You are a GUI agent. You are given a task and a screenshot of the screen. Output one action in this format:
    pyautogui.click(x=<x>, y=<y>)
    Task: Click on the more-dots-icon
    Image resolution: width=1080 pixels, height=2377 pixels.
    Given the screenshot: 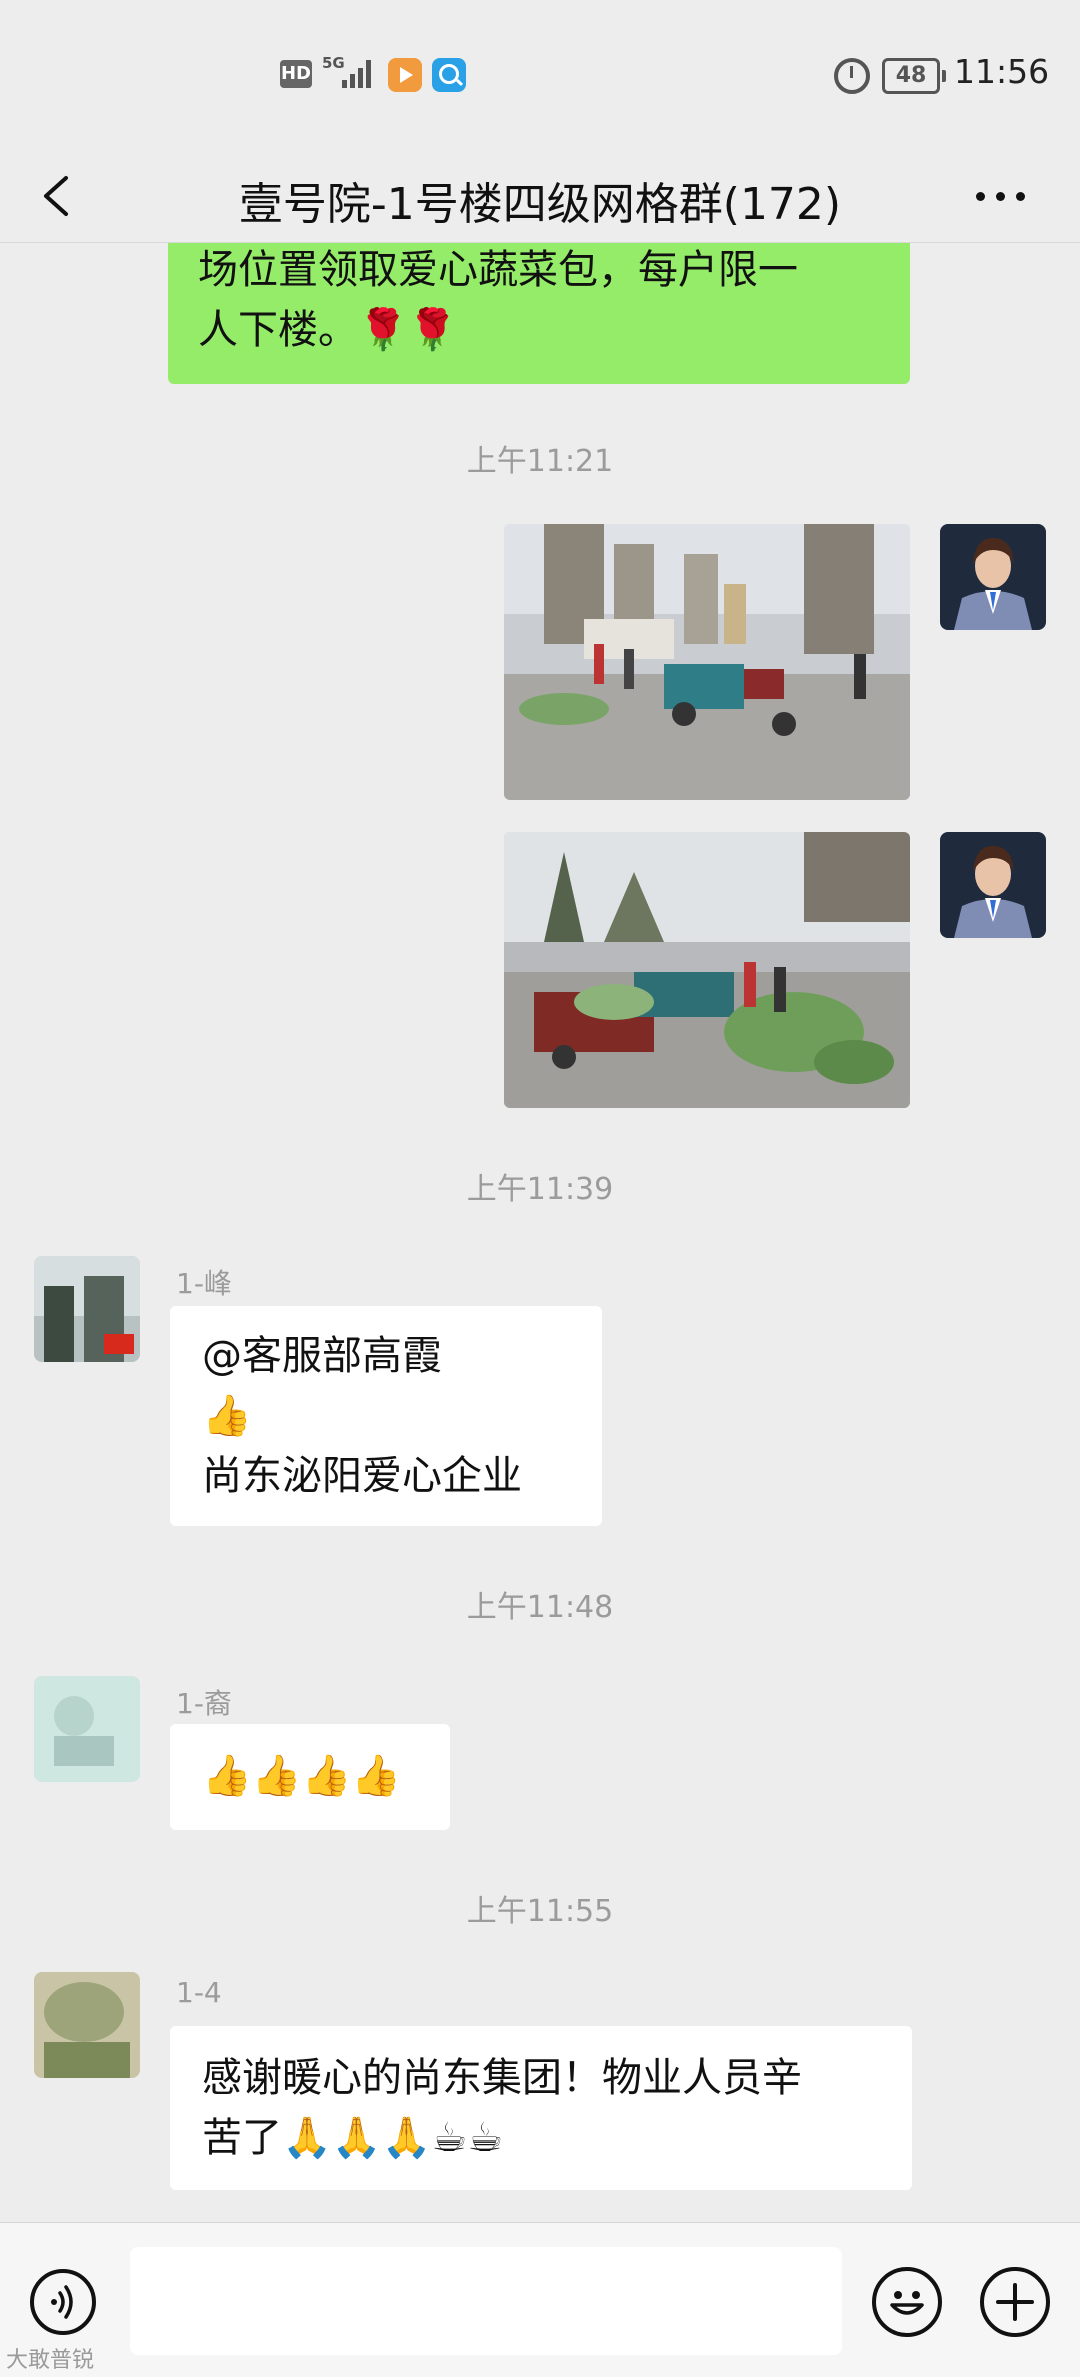 What is the action you would take?
    pyautogui.click(x=1002, y=196)
    